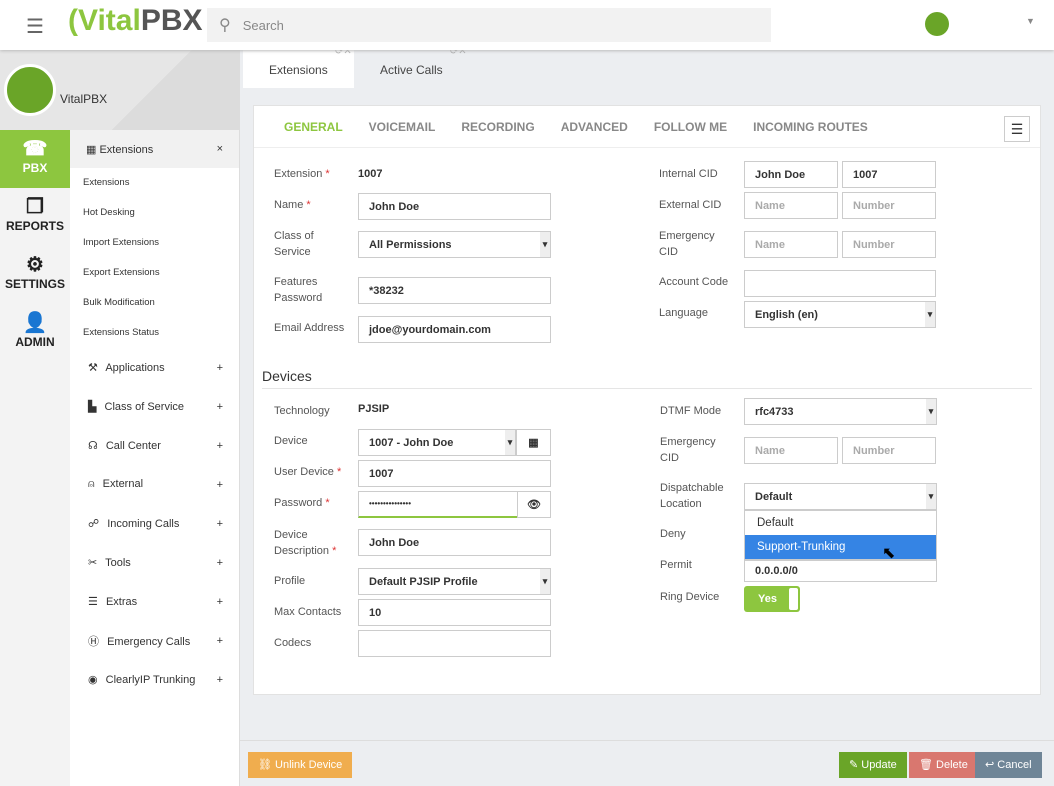  Describe the element at coordinates (497, 126) in the screenshot. I see `form-tab: RECORDING` at that location.